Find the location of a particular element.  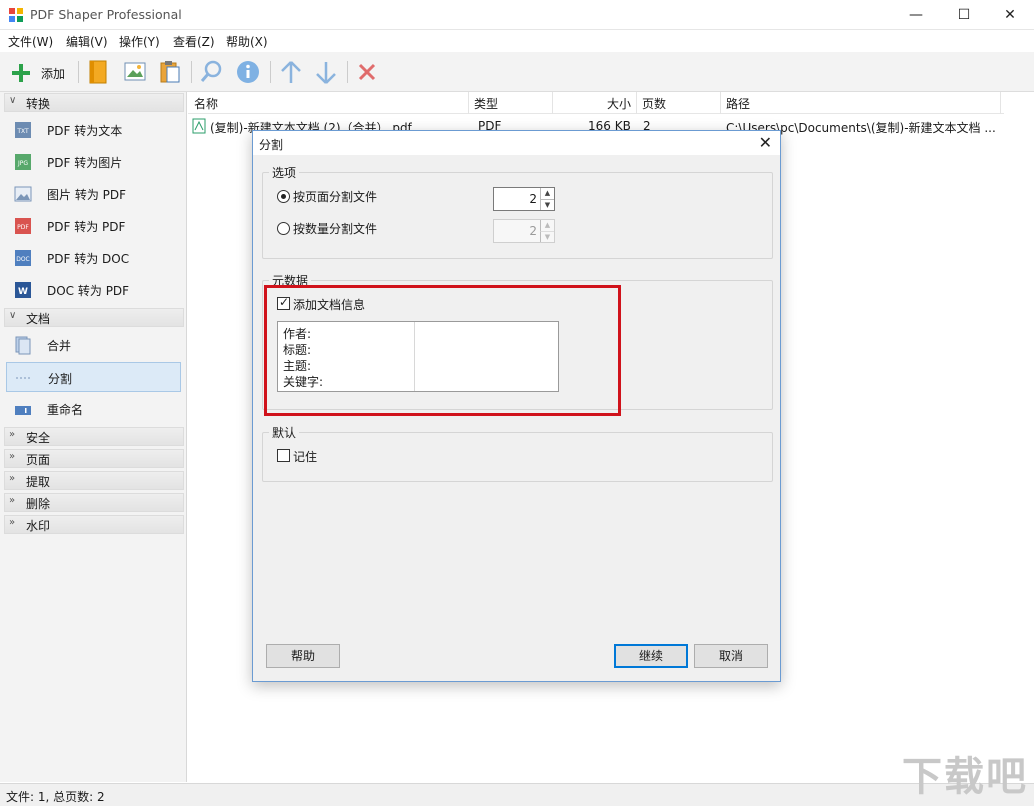

svg-text: JPG is located at coordinates (22, 163).